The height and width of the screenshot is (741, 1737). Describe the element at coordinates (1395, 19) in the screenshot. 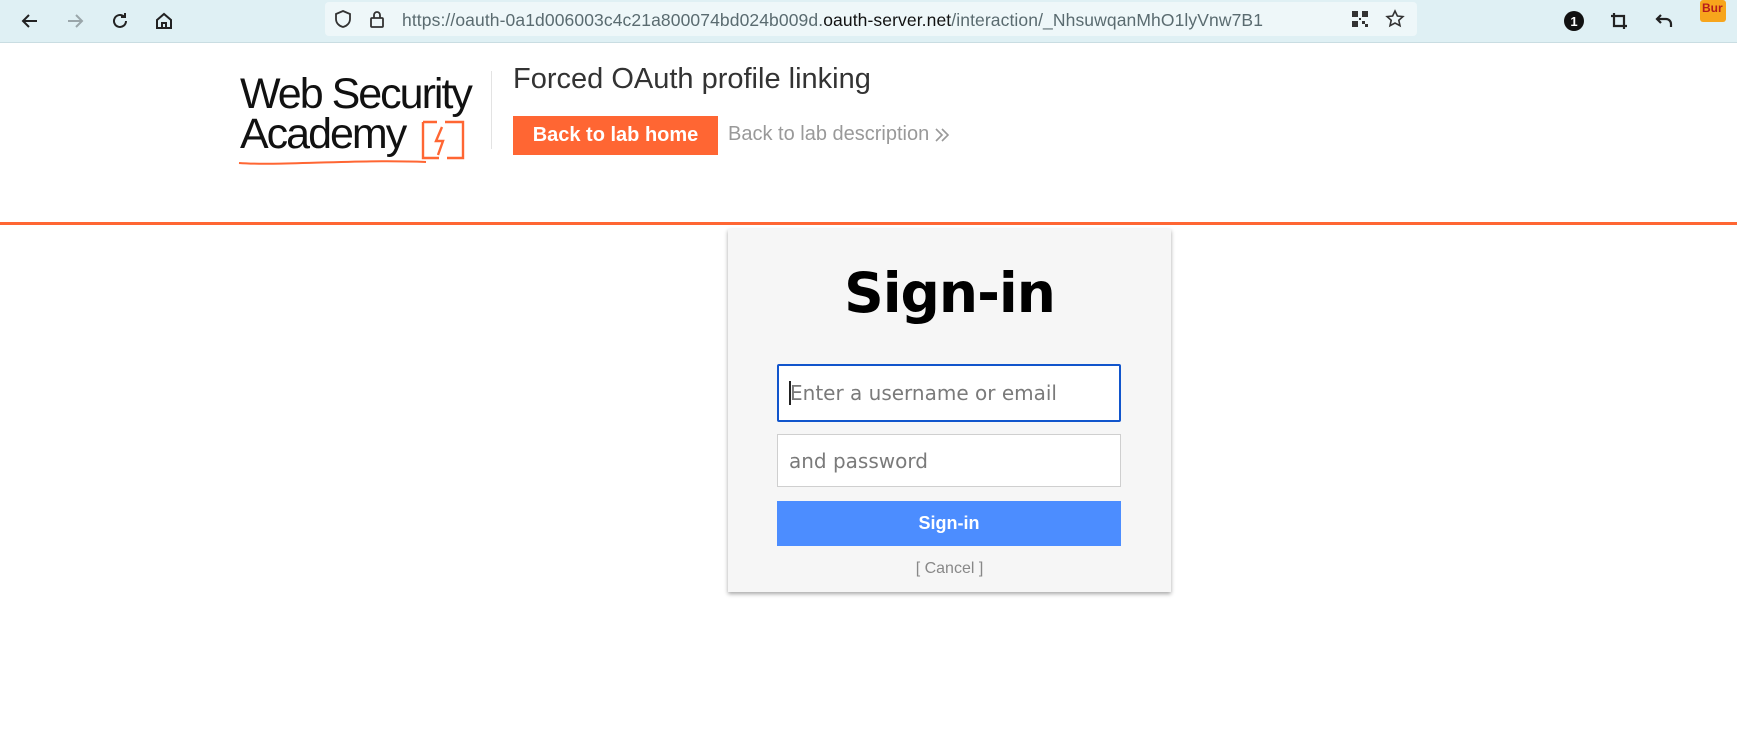

I see `bookmark-star-icon` at that location.